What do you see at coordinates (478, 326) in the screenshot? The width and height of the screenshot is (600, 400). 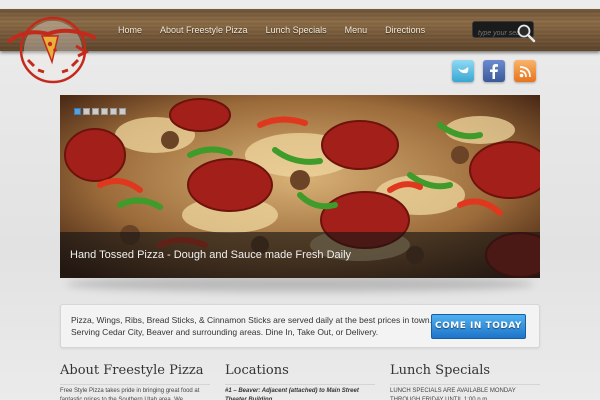 I see `come-in-today-button: COME IN TODAY` at bounding box center [478, 326].